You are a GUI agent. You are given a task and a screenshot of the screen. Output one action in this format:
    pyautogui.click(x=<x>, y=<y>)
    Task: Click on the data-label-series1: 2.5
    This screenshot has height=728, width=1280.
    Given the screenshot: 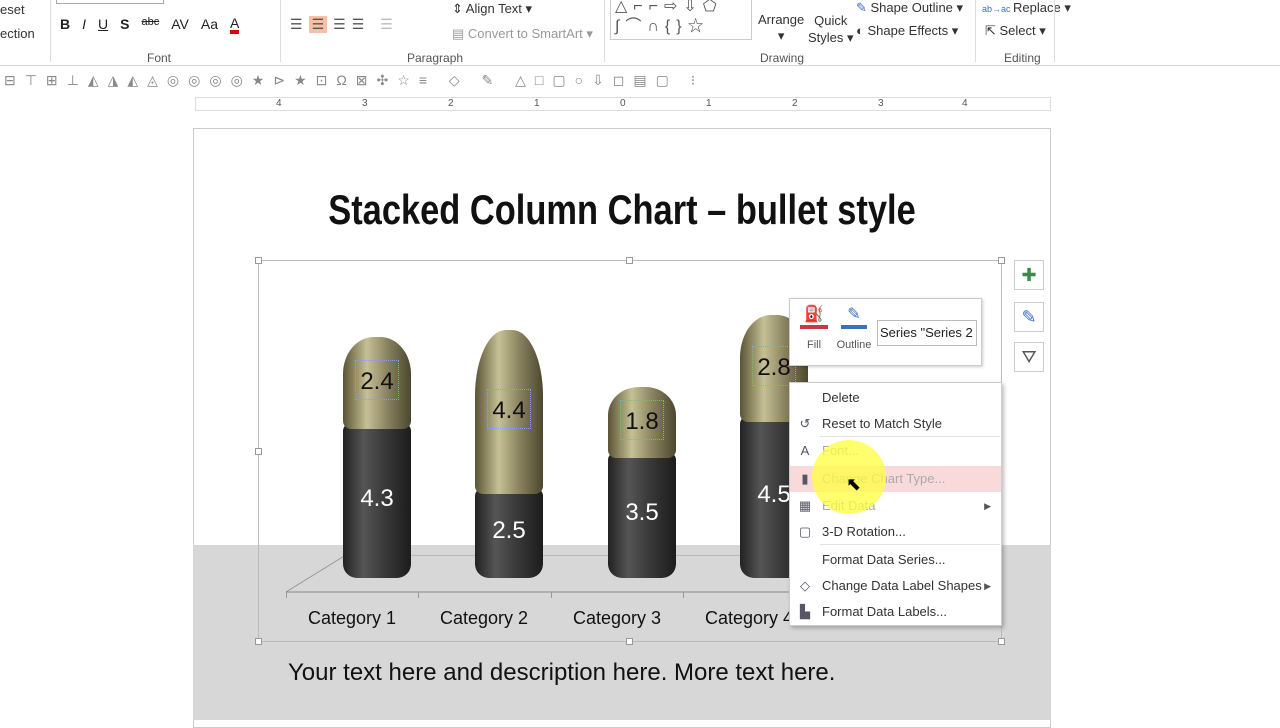 What is the action you would take?
    pyautogui.click(x=509, y=531)
    